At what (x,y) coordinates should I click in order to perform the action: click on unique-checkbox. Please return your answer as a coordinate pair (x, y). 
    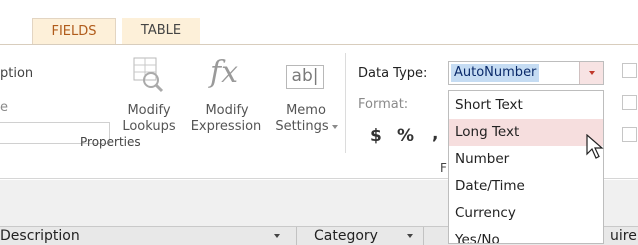
    Looking at the image, I should click on (629, 102).